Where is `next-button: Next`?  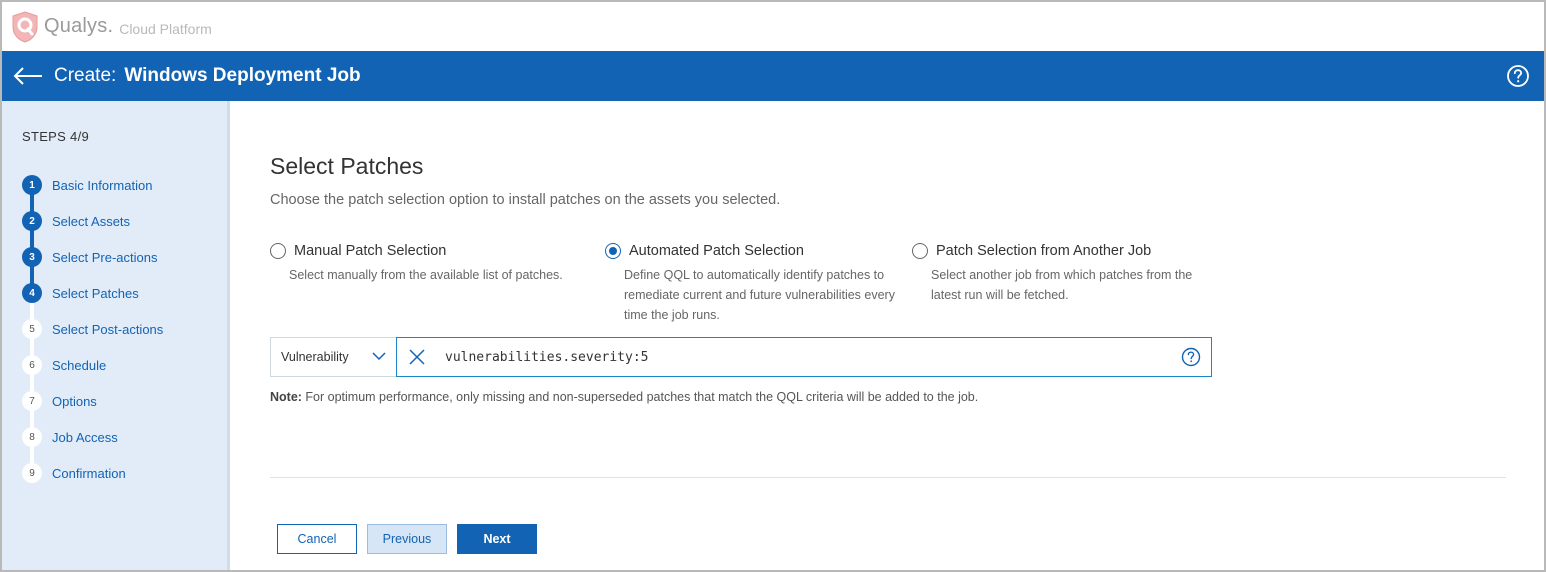
next-button: Next is located at coordinates (497, 539).